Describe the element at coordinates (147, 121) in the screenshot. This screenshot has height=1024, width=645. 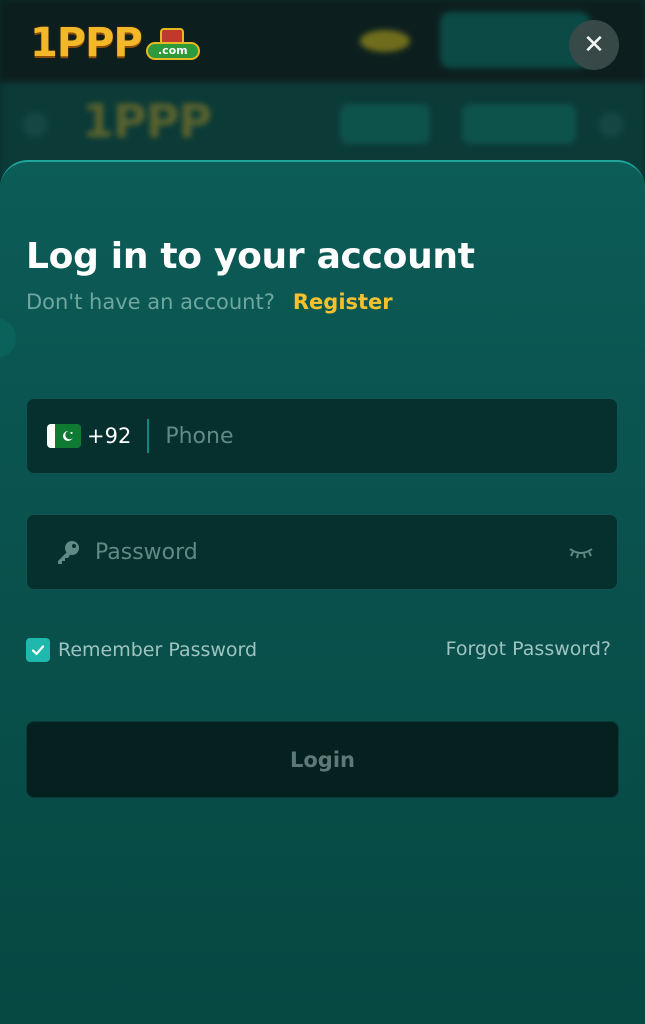
I see `background-logo: 1PPP` at that location.